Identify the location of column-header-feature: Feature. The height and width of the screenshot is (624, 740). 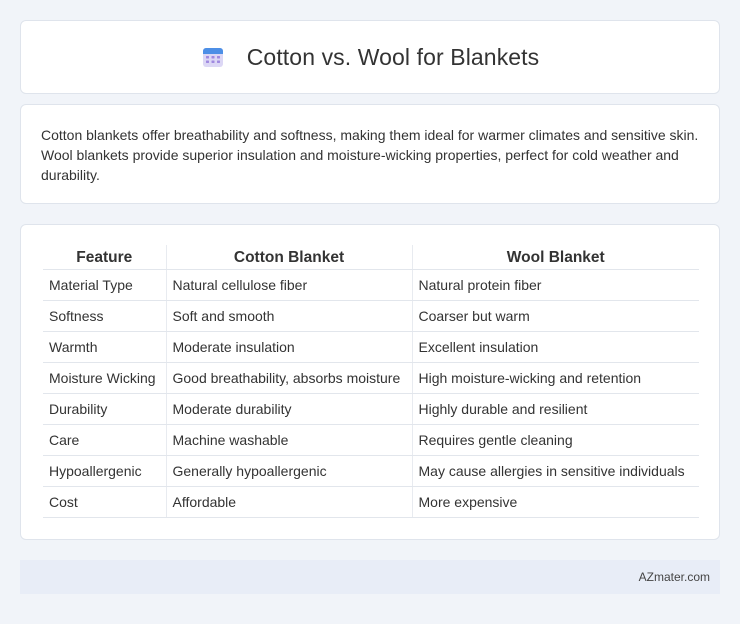
(104, 257).